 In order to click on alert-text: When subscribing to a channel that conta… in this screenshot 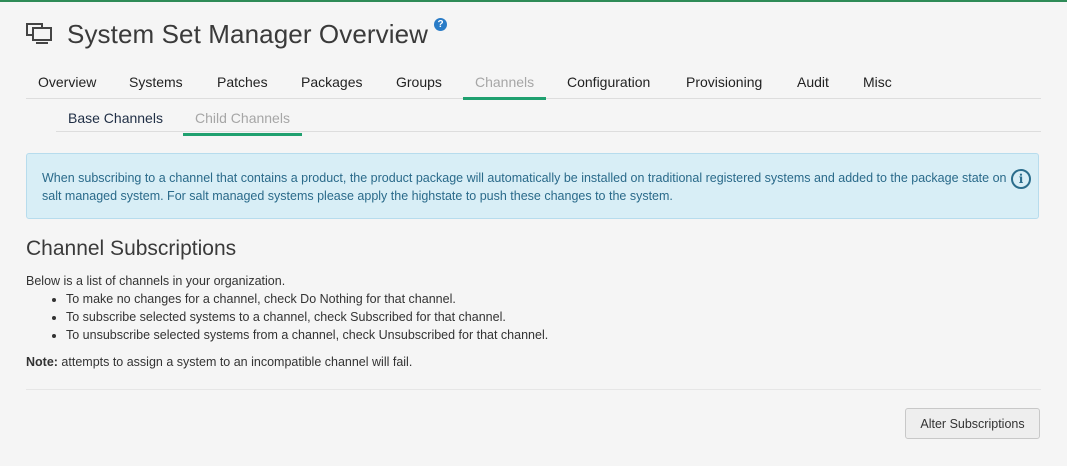, I will do `click(524, 187)`.